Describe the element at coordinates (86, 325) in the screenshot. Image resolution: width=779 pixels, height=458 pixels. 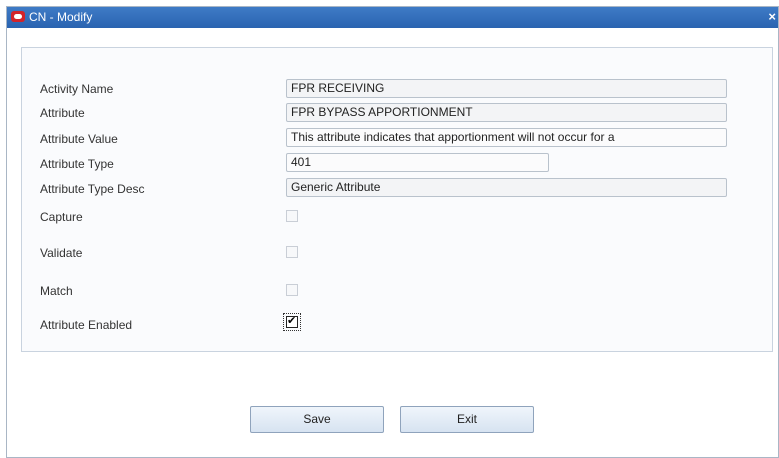
I see `attribute-enabled-label: Attribute Enabled` at that location.